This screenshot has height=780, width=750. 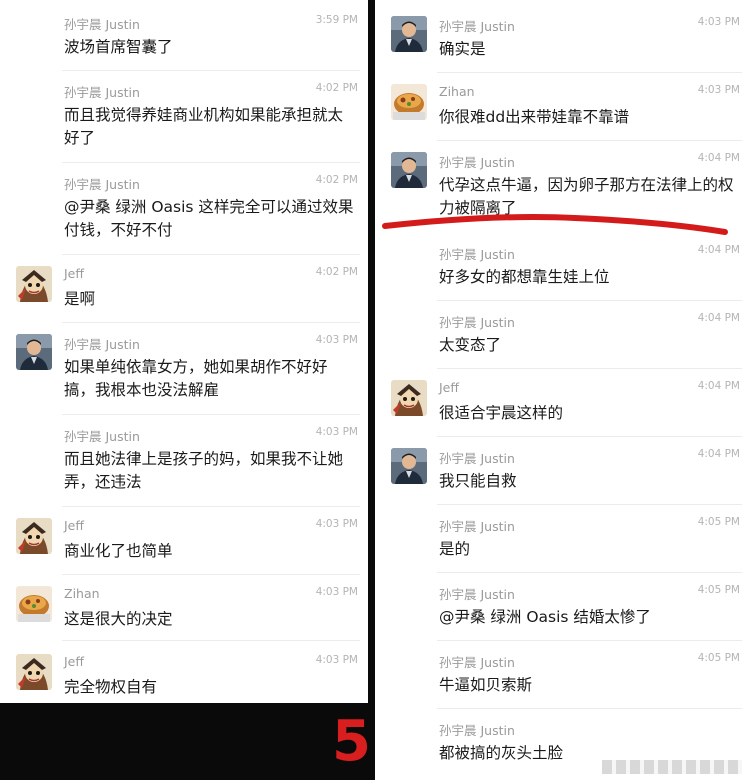 I want to click on message-text: 是的, so click(x=455, y=549).